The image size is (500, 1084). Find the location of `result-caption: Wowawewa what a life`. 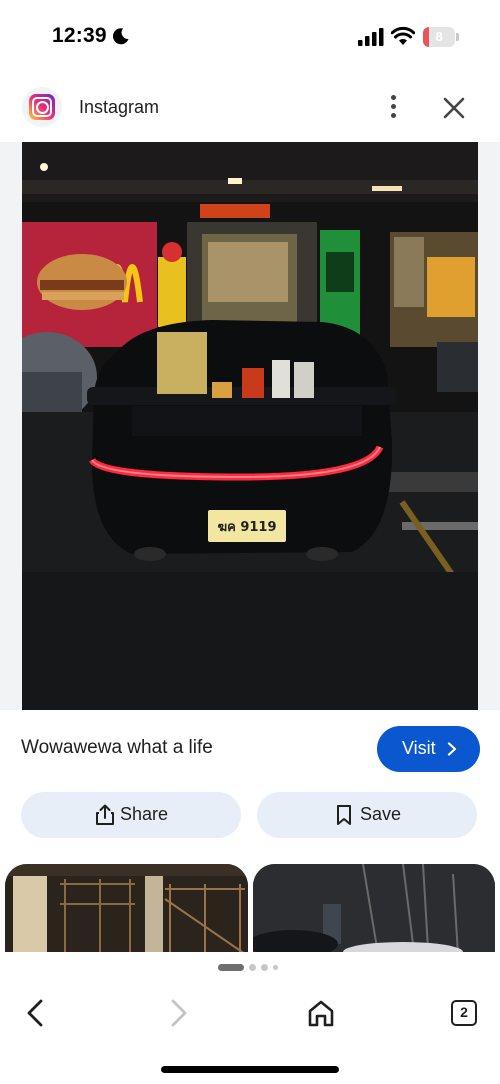

result-caption: Wowawewa what a life is located at coordinates (117, 747).